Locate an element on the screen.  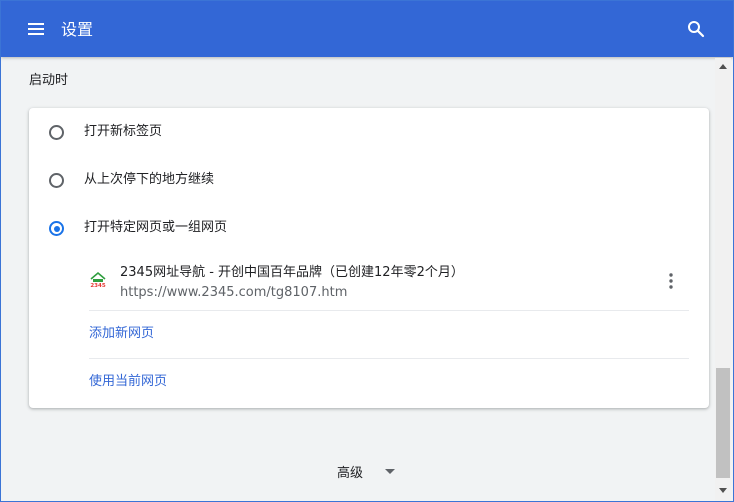
site-favicon-icon: 2345 is located at coordinates (98, 279).